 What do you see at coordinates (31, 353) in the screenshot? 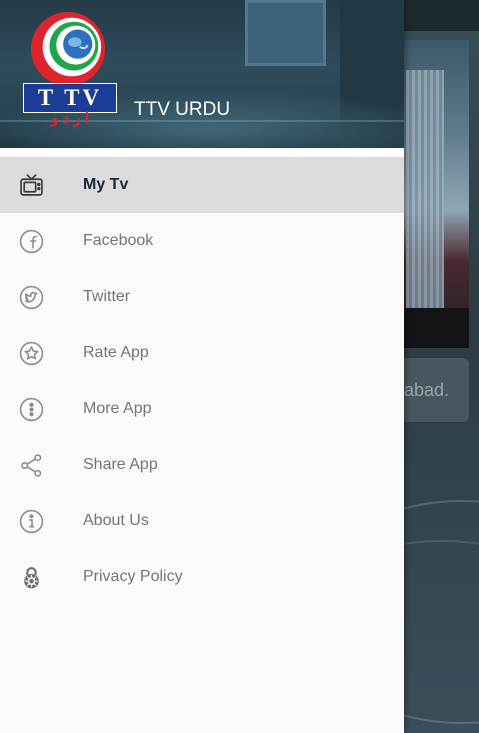
I see `star-icon` at bounding box center [31, 353].